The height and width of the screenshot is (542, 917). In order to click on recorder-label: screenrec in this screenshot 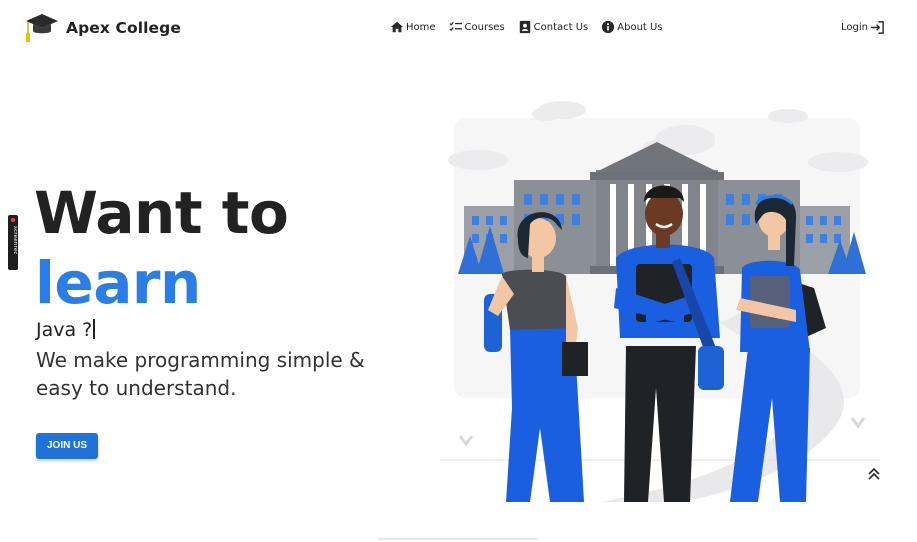, I will do `click(15, 240)`.